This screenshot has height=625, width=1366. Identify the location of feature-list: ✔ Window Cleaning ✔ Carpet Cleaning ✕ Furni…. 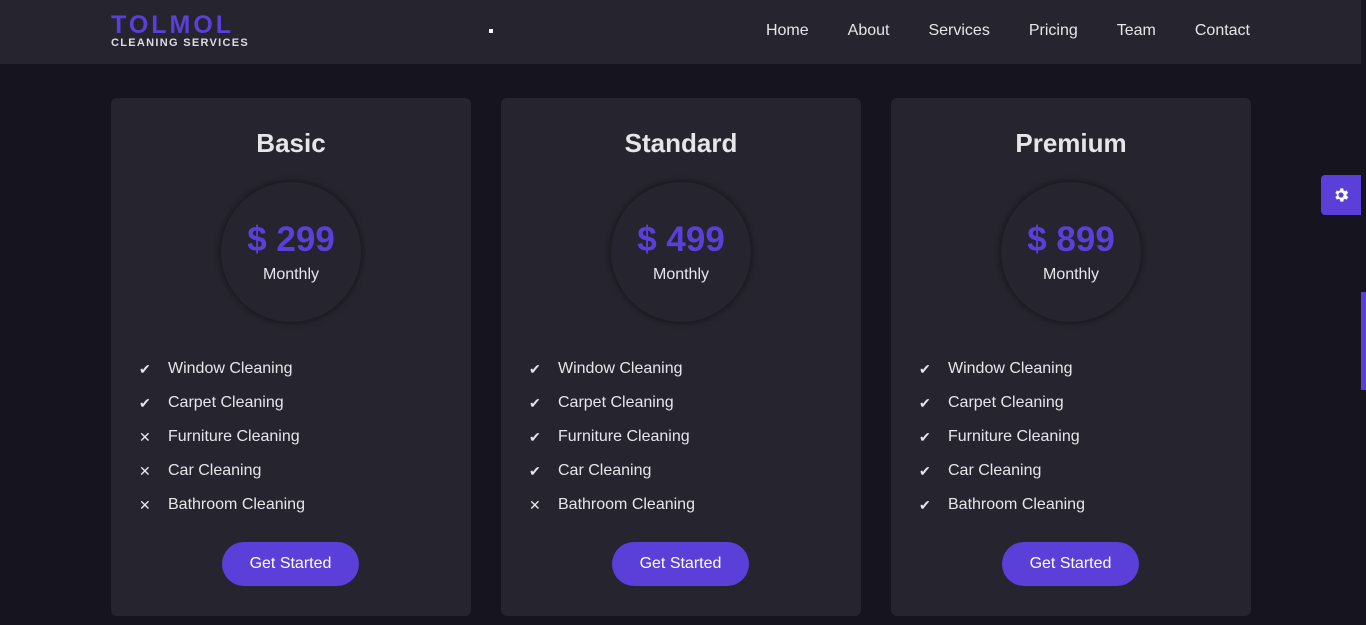
(222, 437).